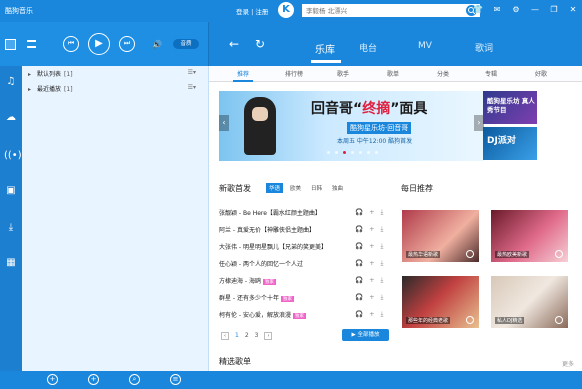 This screenshot has height=389, width=582. Describe the element at coordinates (304, 267) in the screenshot. I see `song-row: 任心颖 - 两个人的回忆一个人过 🎧 + ⤓` at that location.